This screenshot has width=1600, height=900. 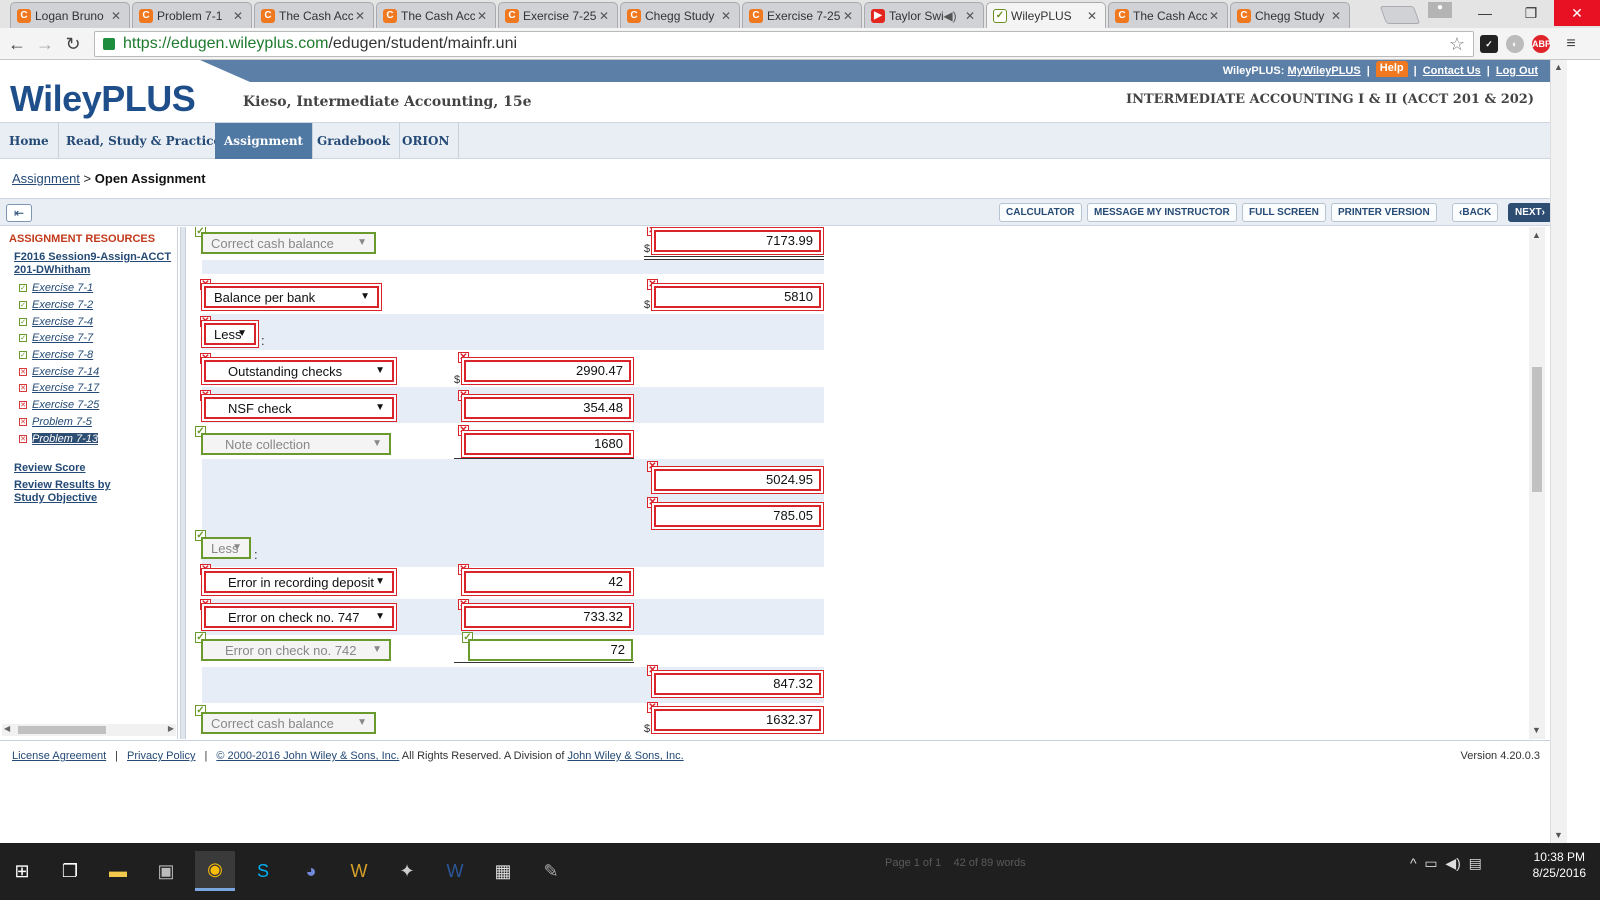 I want to click on row-label-select: Balance per bank ▼, so click(x=291, y=297).